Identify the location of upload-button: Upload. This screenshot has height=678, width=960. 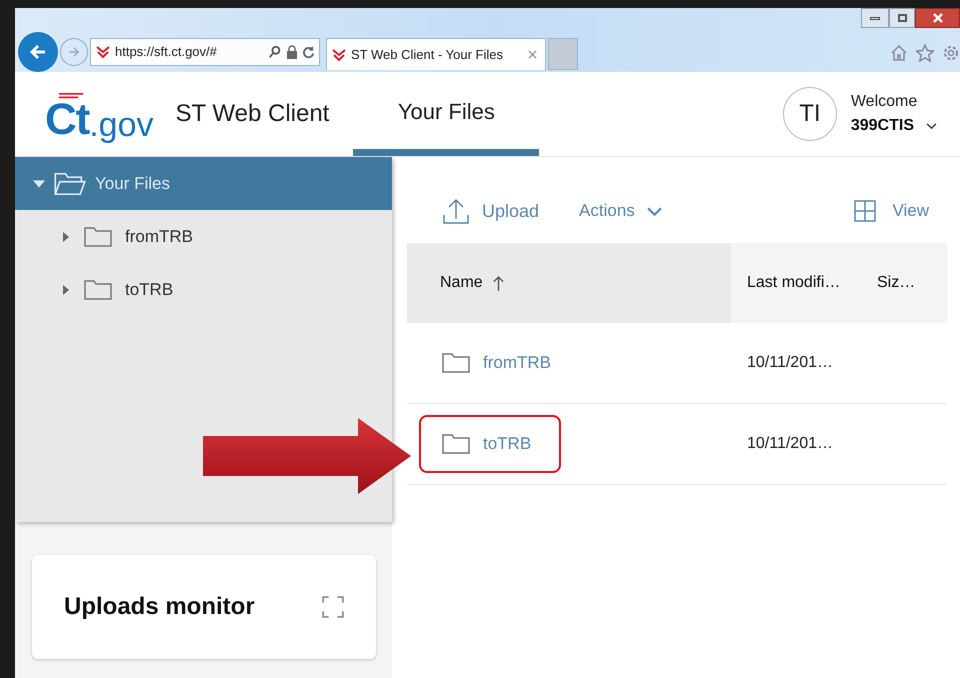
(491, 211).